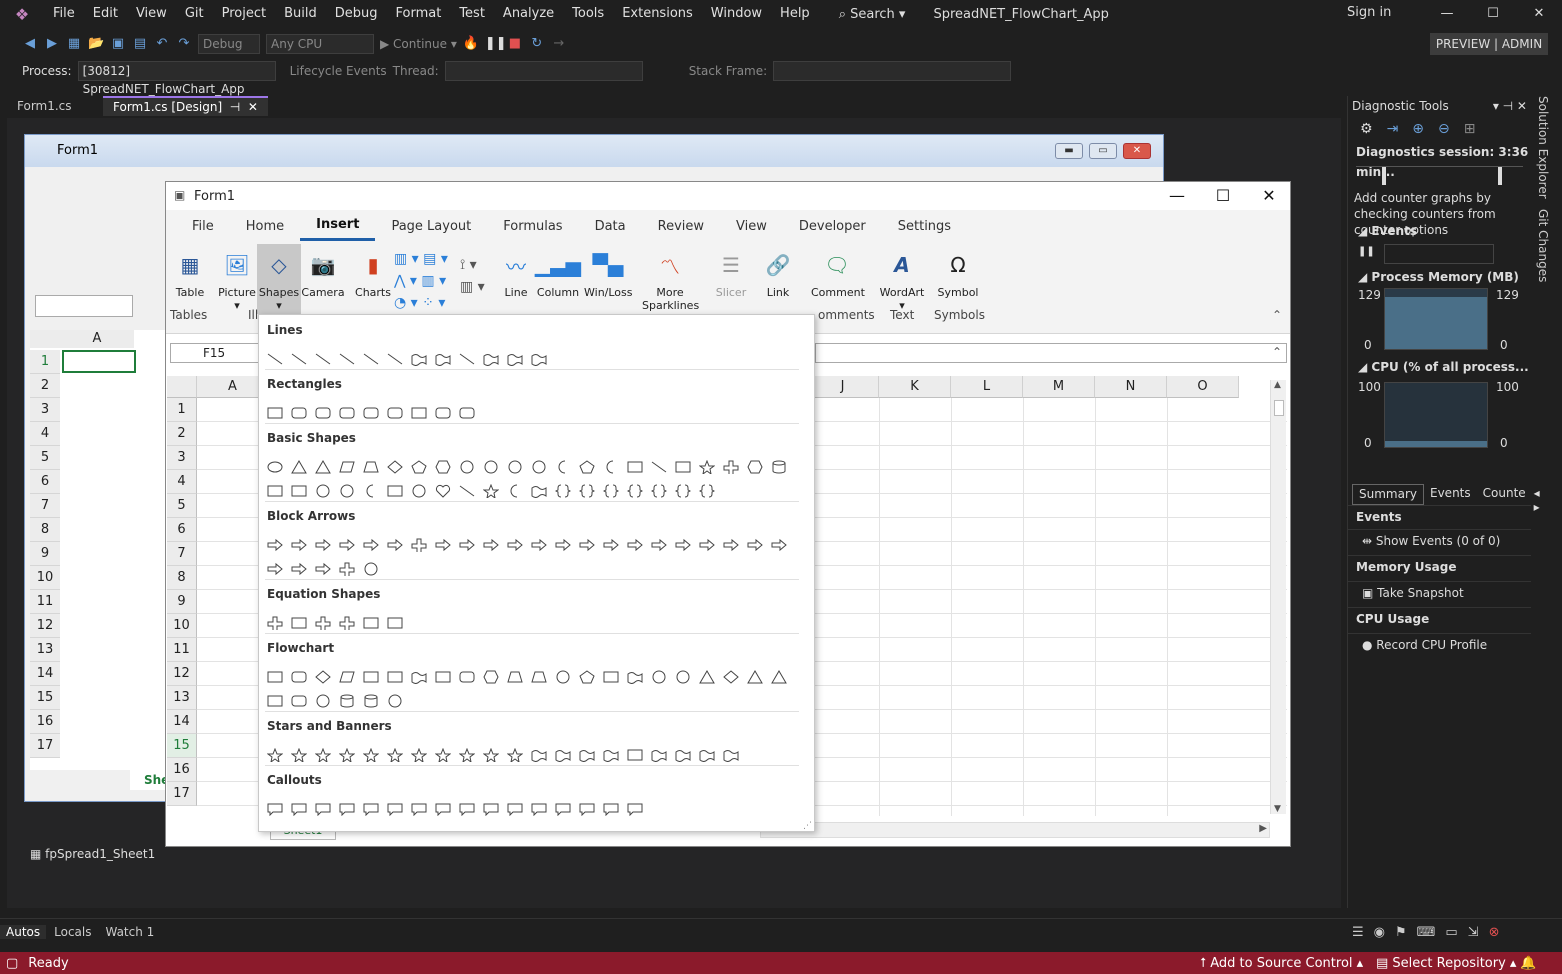 The image size is (1562, 974). What do you see at coordinates (1393, 129) in the screenshot?
I see `export-icon: ⇥` at bounding box center [1393, 129].